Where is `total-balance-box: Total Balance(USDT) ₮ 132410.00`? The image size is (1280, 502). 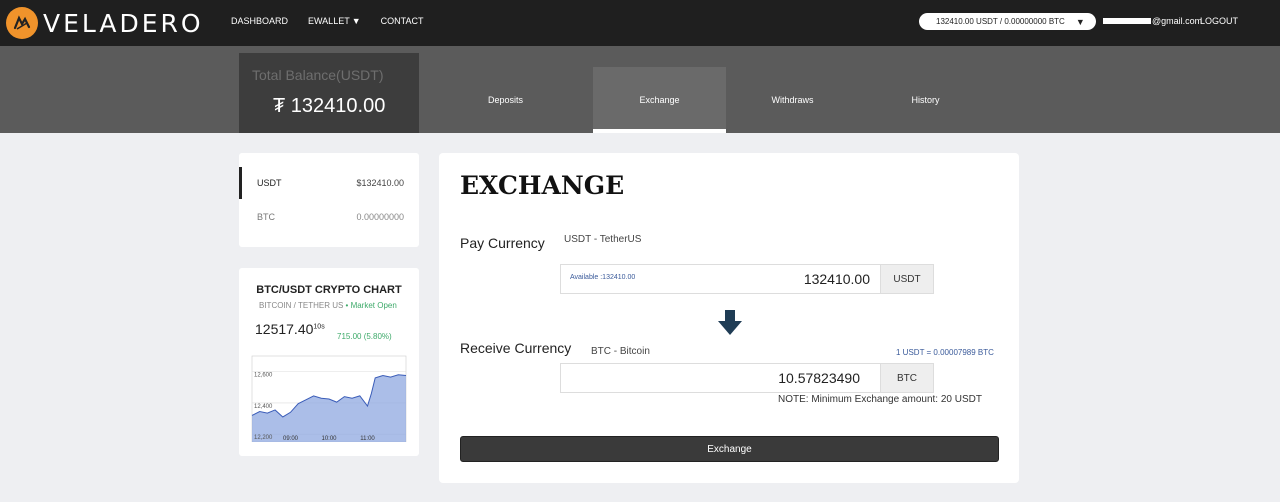
total-balance-box: Total Balance(USDT) ₮ 132410.00 is located at coordinates (329, 93).